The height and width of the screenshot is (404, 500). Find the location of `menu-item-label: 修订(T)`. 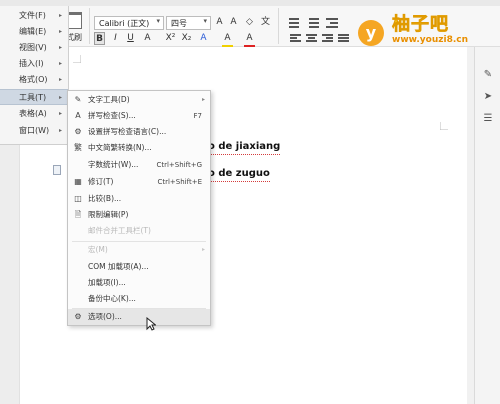

menu-item-label: 修订(T) is located at coordinates (101, 181).